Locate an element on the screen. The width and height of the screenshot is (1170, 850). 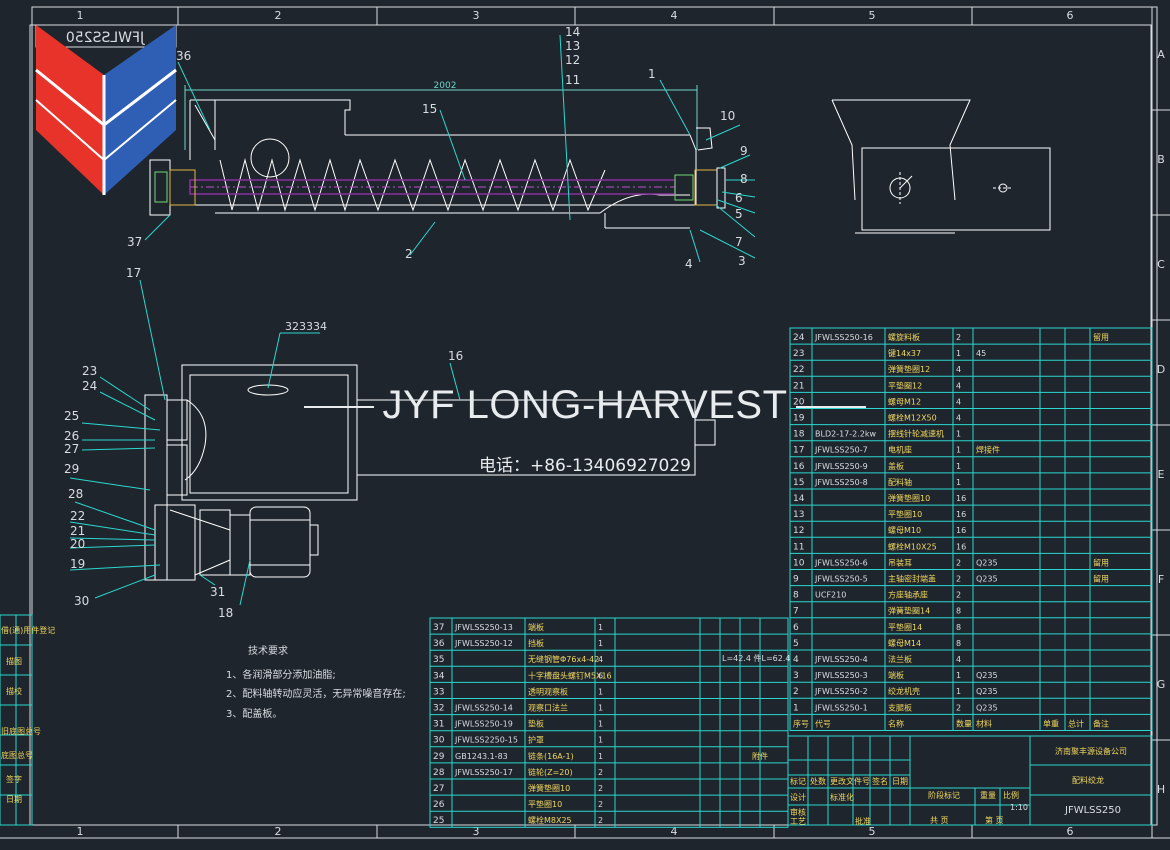
bom-cell: JFWLSS250-3 is located at coordinates (841, 675).